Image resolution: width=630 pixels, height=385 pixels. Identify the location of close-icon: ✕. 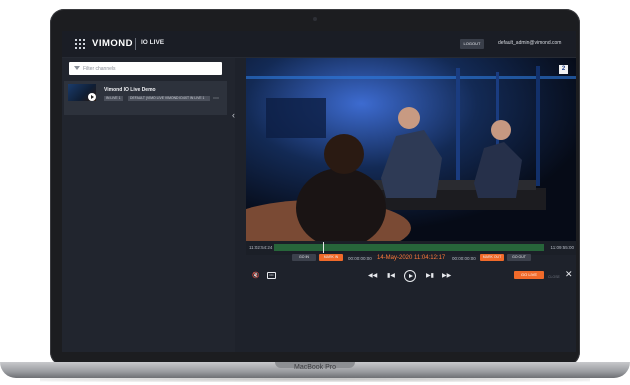
(569, 274).